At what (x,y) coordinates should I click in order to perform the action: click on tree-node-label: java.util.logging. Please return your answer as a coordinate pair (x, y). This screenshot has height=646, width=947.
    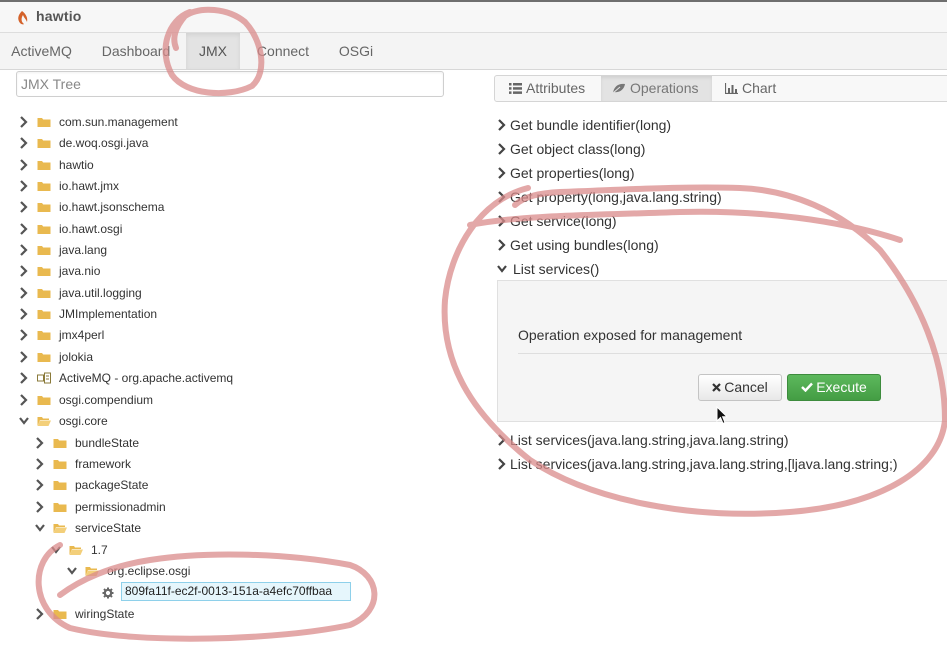
    Looking at the image, I should click on (100, 293).